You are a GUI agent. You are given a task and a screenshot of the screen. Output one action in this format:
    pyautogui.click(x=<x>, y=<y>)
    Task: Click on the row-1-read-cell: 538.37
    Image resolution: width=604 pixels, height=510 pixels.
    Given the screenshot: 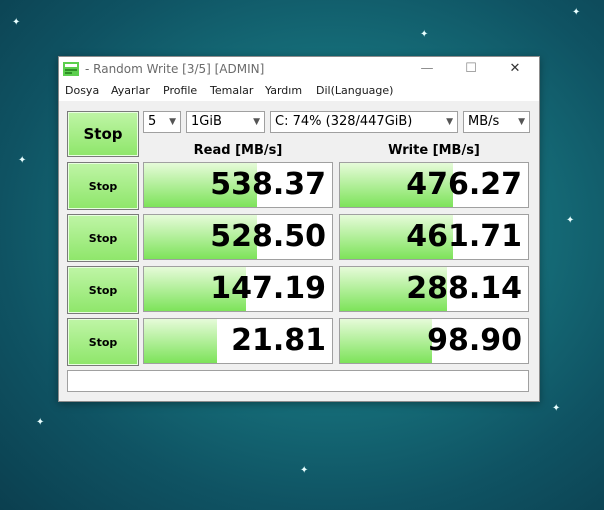 What is the action you would take?
    pyautogui.click(x=238, y=185)
    